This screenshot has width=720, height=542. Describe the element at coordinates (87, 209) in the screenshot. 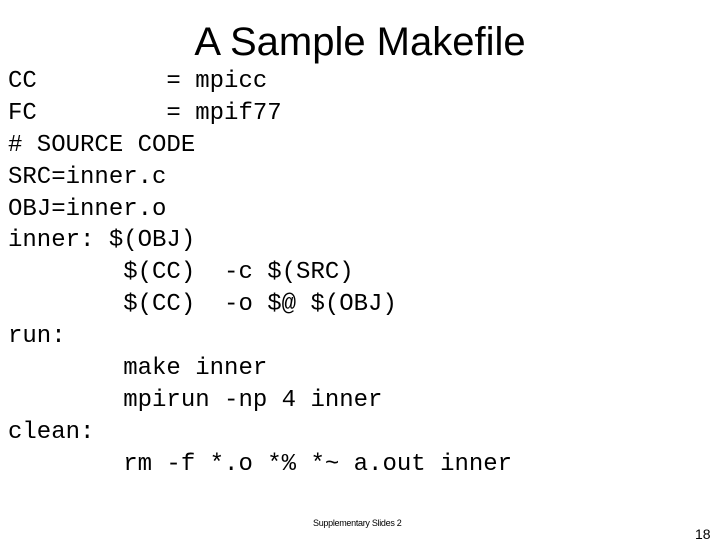

I see `code-line: OBJ=inner.o` at that location.